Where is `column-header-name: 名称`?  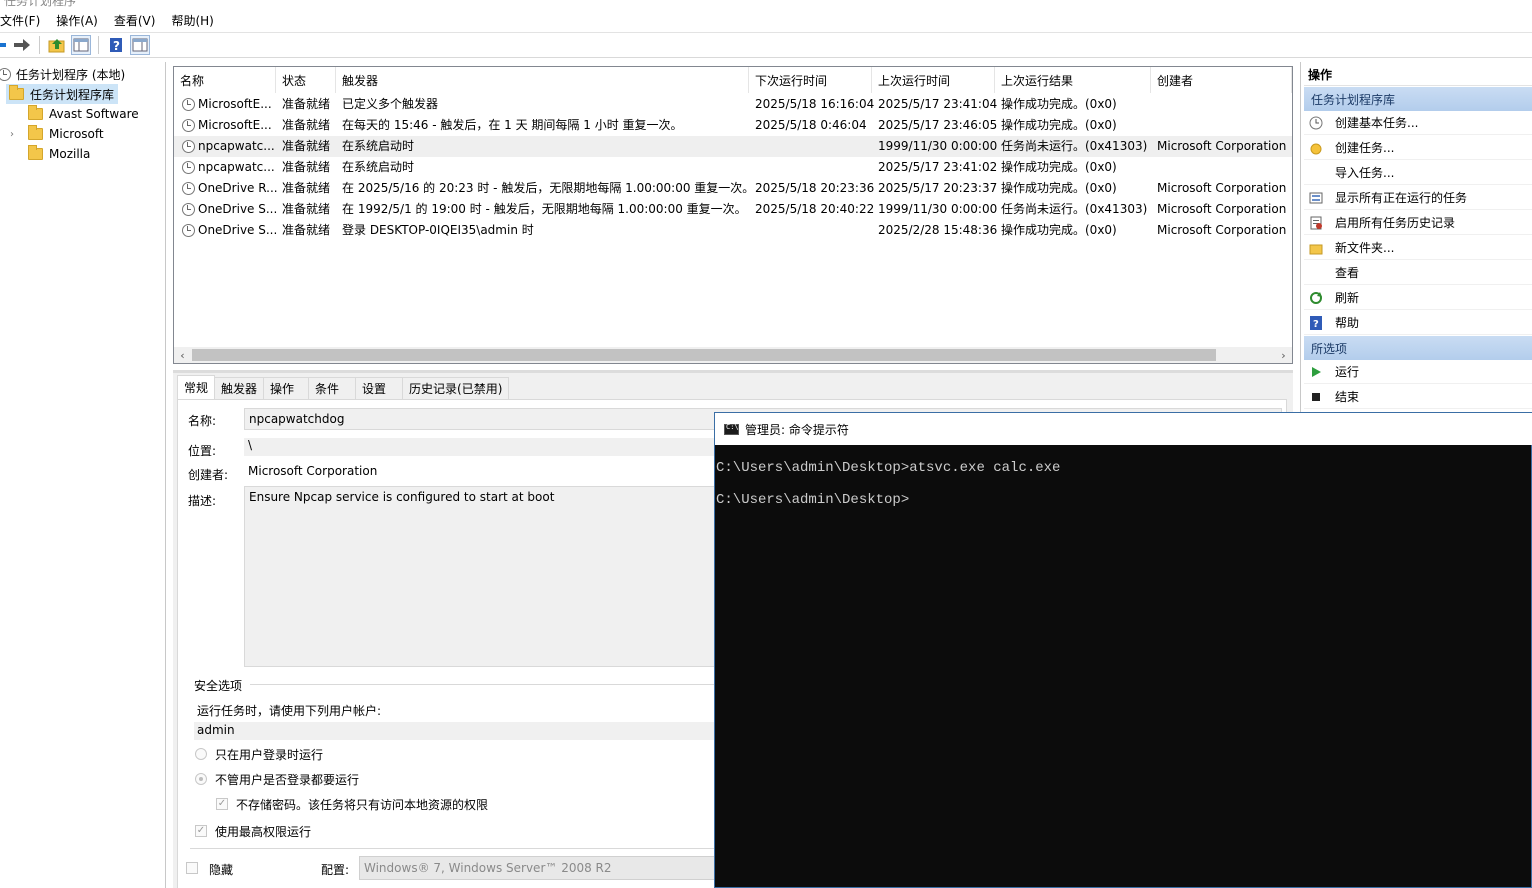
column-header-name: 名称 is located at coordinates (225, 80).